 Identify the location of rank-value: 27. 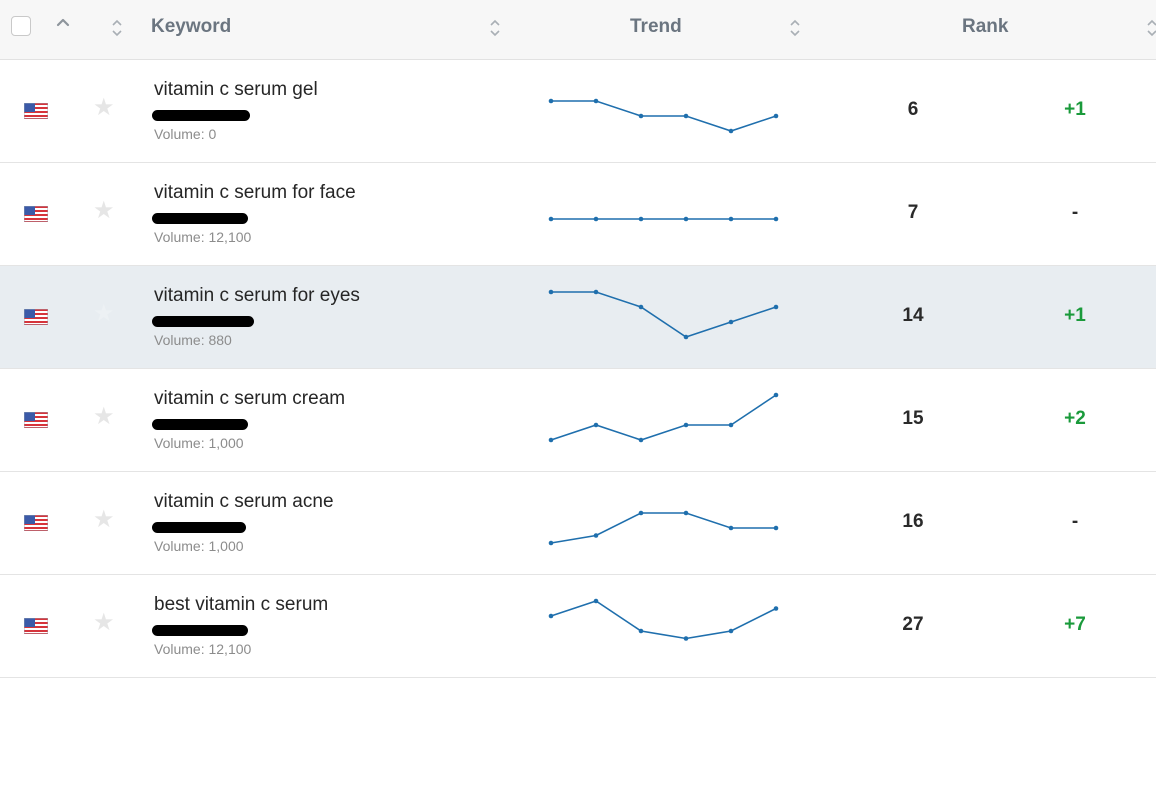
(913, 624).